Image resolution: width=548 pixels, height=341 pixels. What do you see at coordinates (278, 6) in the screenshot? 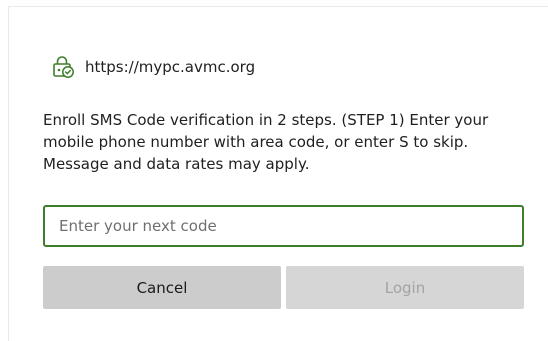
I see `dialog-border-top` at bounding box center [278, 6].